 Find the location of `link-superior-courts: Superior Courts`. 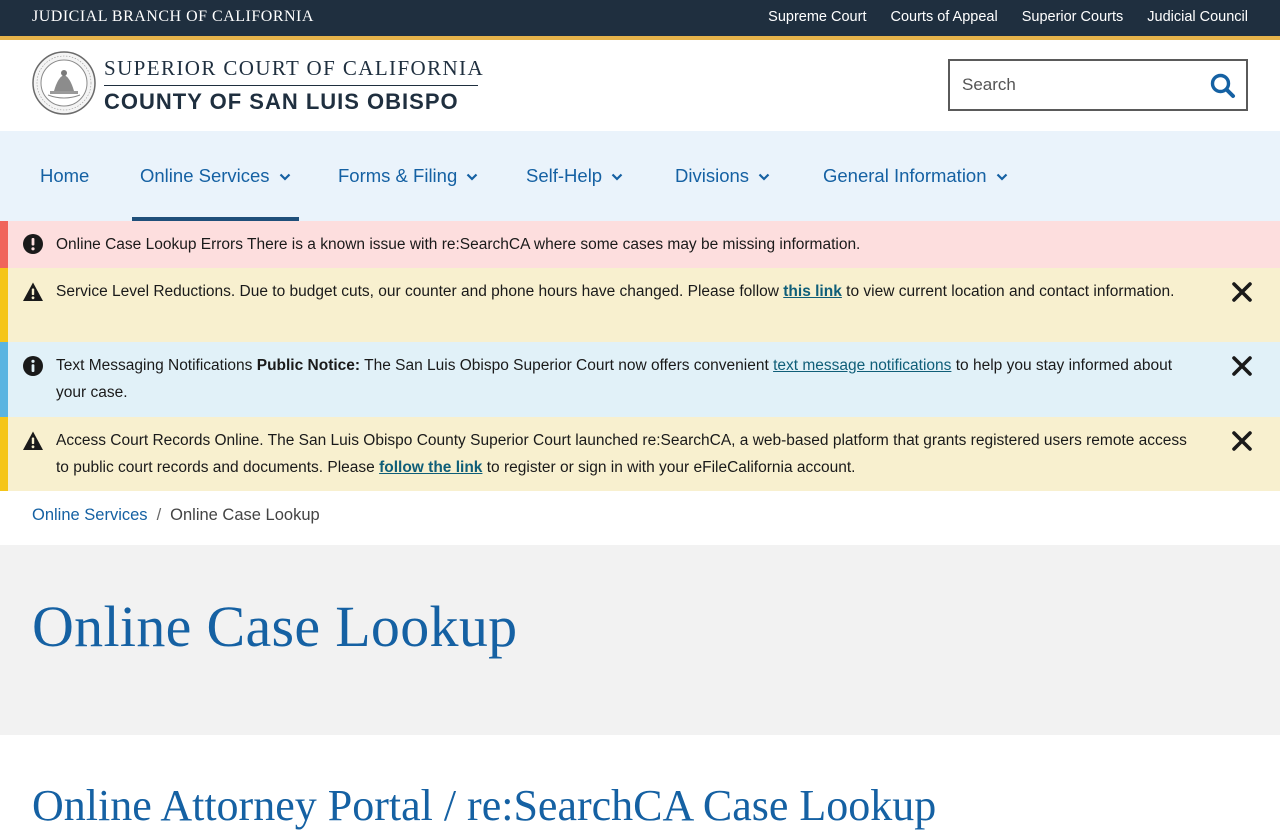

link-superior-courts: Superior Courts is located at coordinates (1073, 17).